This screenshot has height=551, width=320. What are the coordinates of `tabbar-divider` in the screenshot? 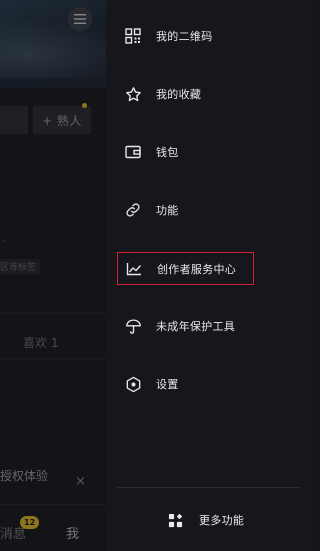 It's located at (53, 504).